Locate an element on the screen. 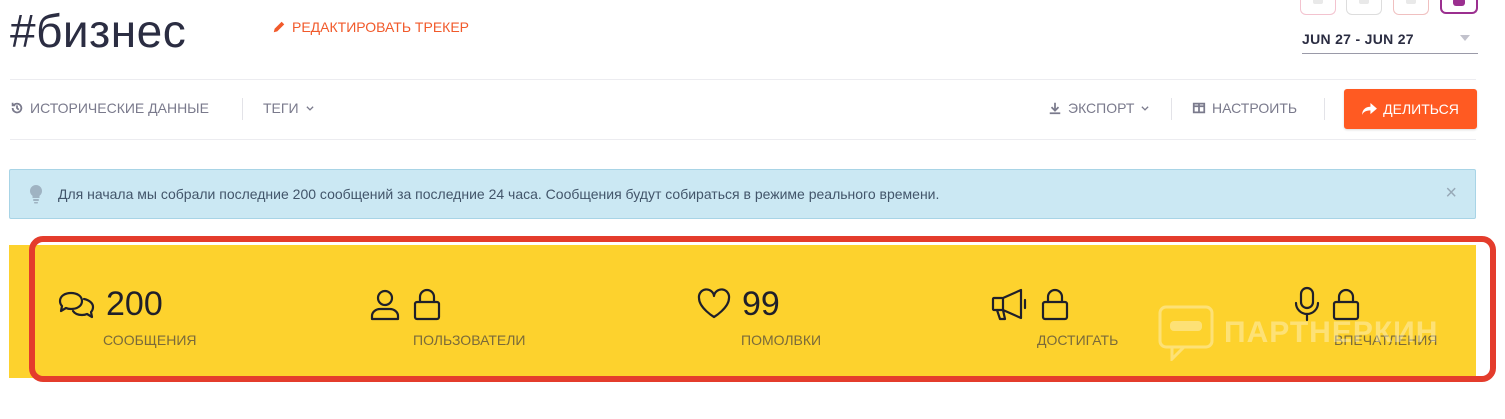  historical-data-button: ИСТОРИЧЕСКИЕ ДАННЫЕ is located at coordinates (109, 108).